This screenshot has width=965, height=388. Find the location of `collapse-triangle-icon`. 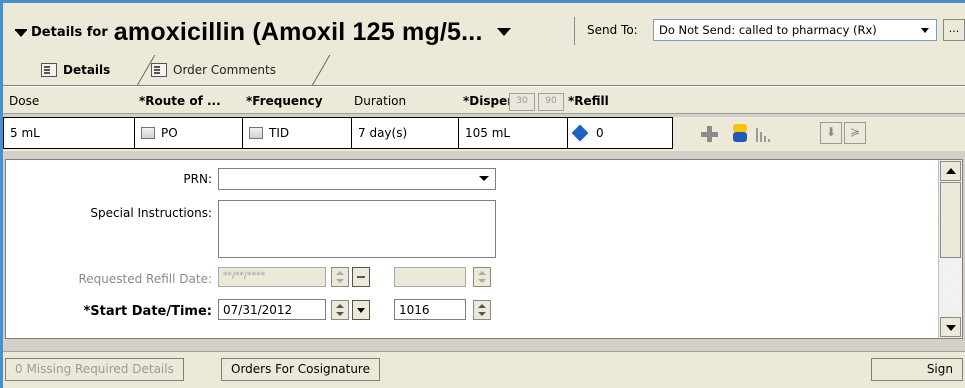

collapse-triangle-icon is located at coordinates (21, 33).